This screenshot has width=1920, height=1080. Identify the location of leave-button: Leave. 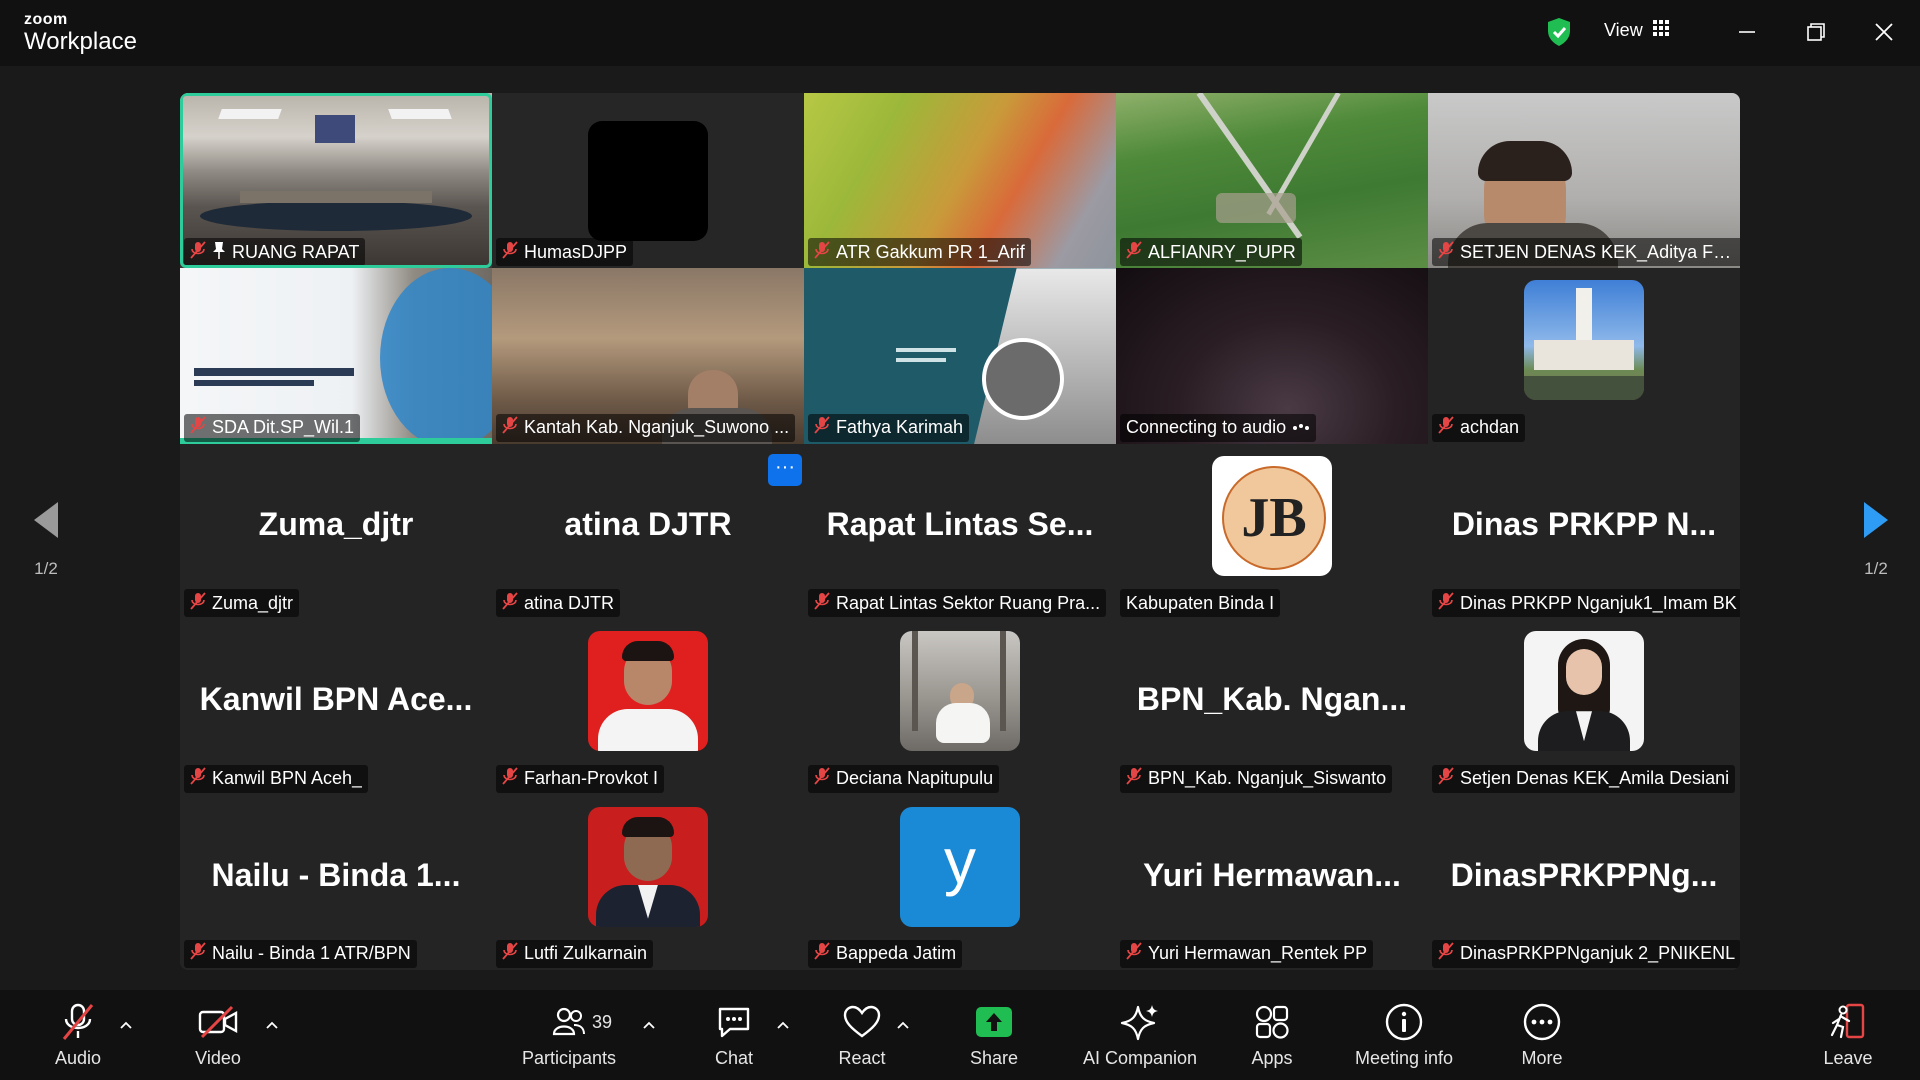
(1848, 1039).